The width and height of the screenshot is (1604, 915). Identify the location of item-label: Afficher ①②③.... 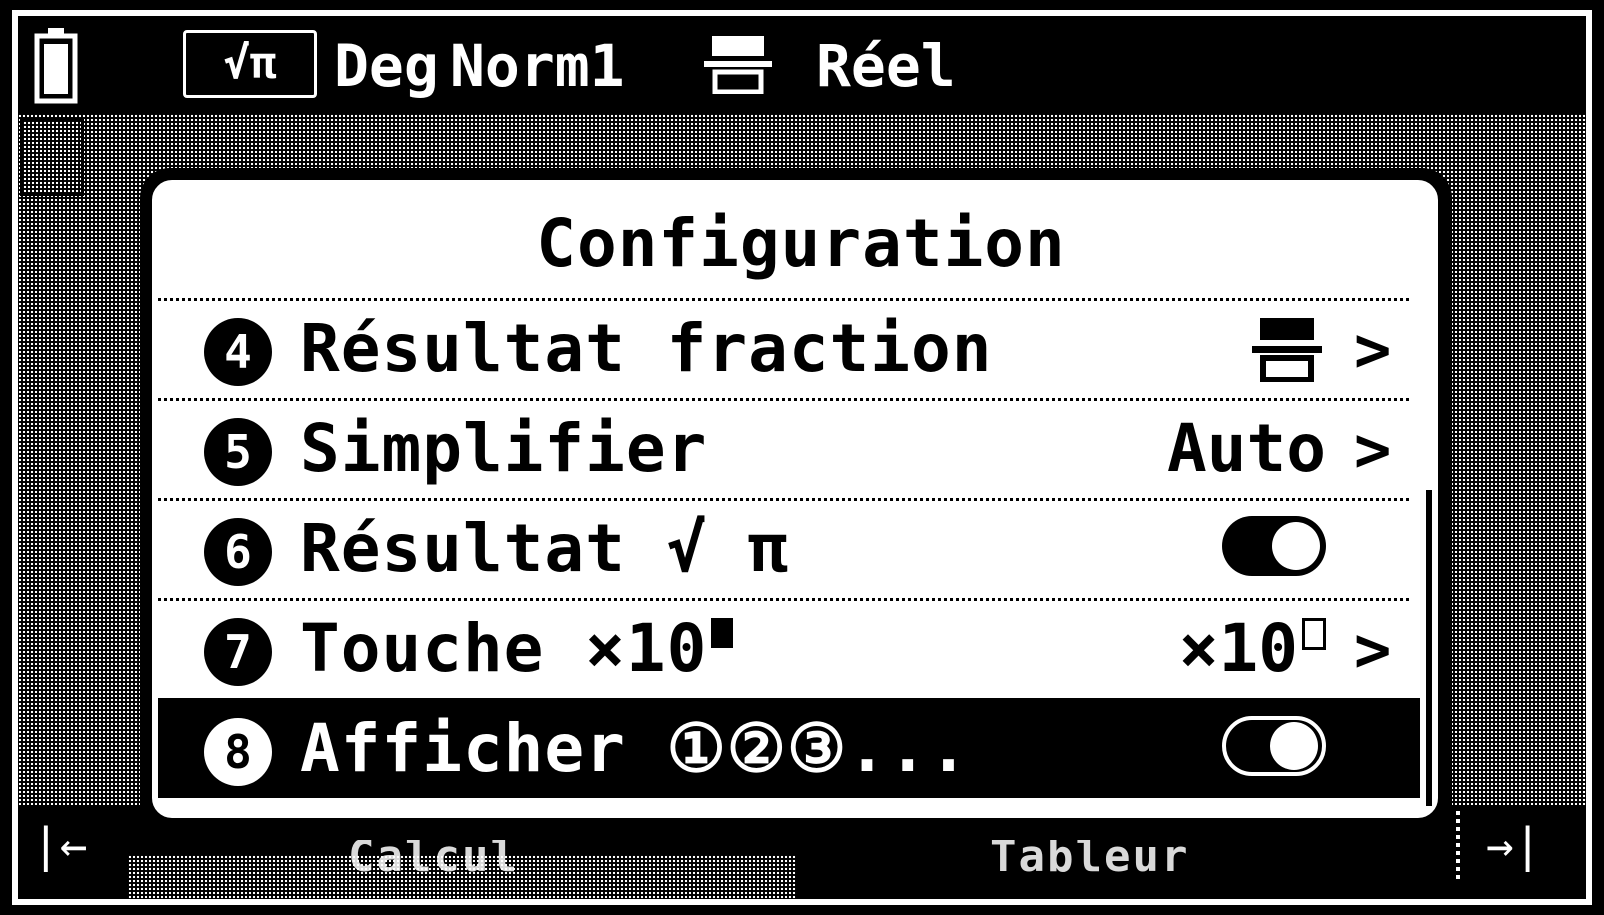
(635, 748).